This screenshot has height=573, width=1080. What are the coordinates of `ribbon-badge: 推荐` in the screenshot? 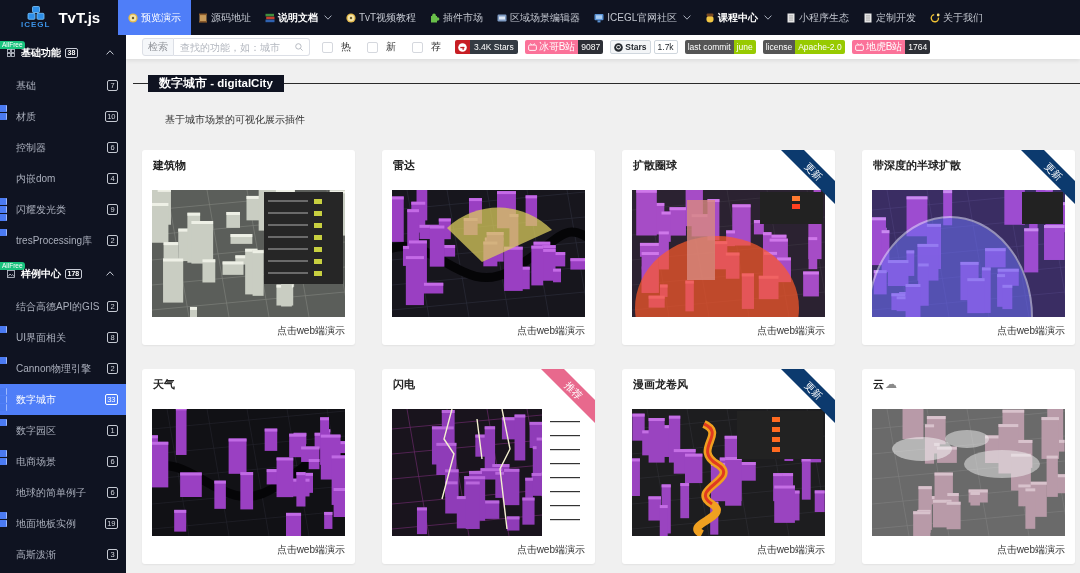 It's located at (568, 396).